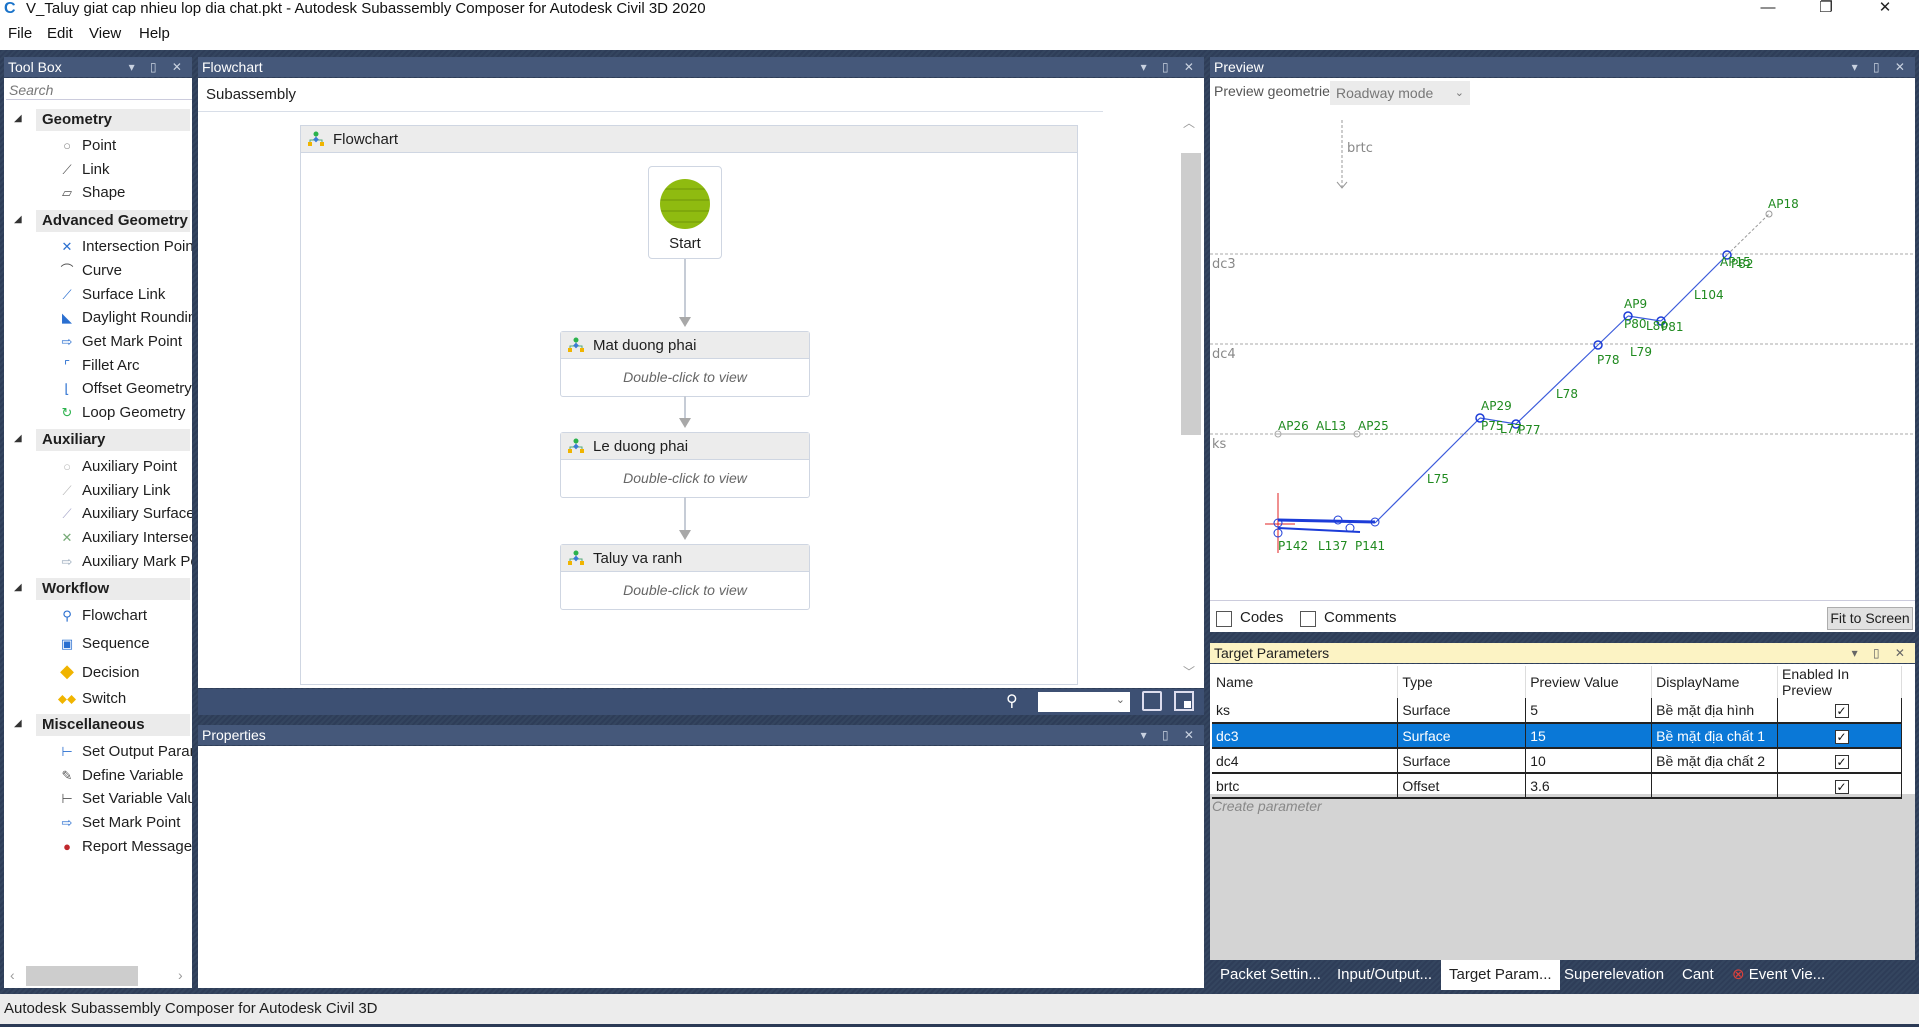 The image size is (1919, 1027). Describe the element at coordinates (124, 193) in the screenshot. I see `tool-shape: ▱ Shape` at that location.